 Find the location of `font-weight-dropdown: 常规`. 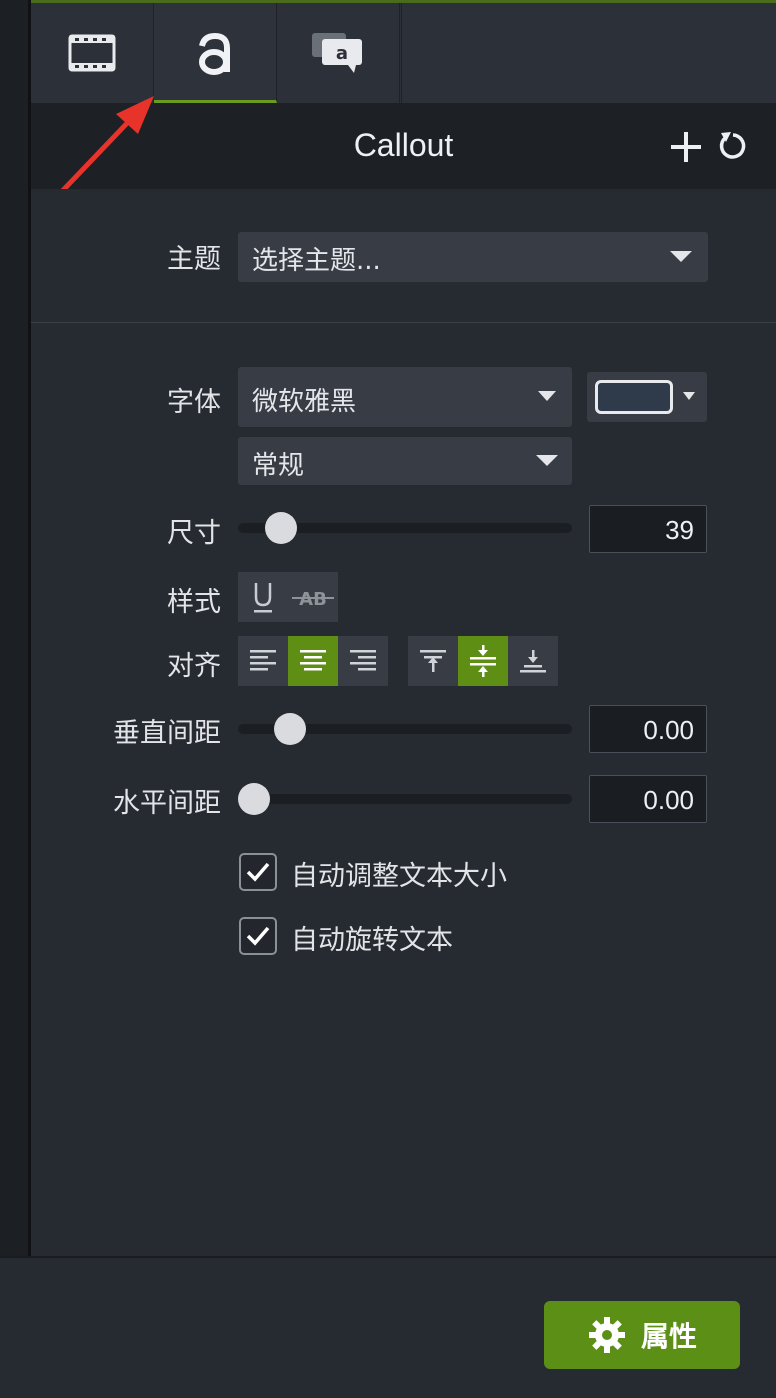

font-weight-dropdown: 常规 is located at coordinates (405, 461).